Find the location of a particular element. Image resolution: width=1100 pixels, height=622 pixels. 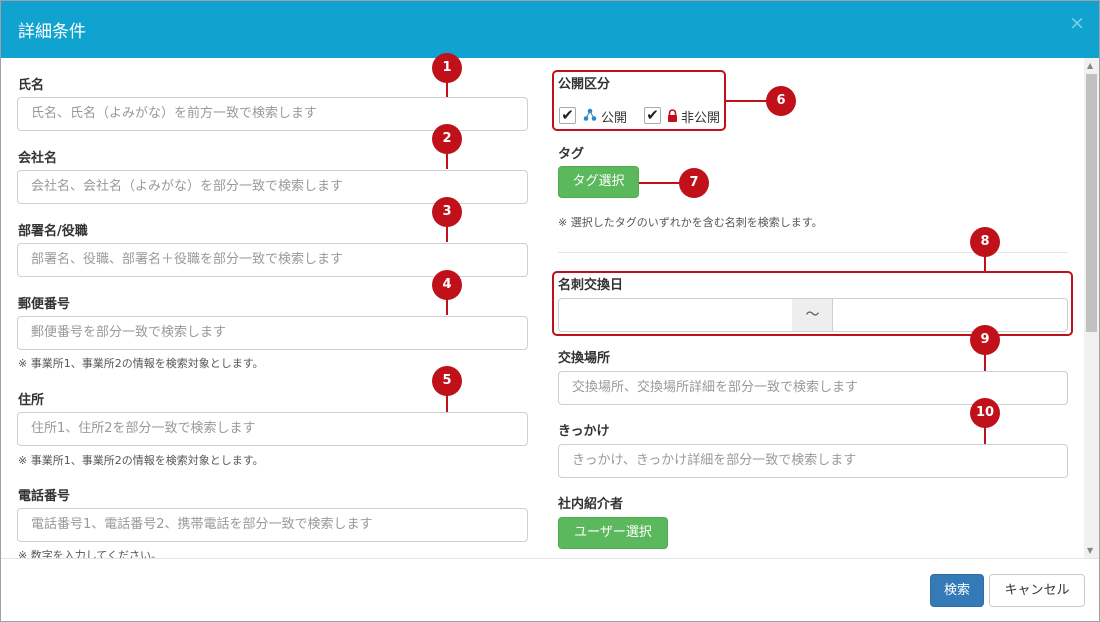

exchange-place-label: 交換場所 is located at coordinates (584, 358).